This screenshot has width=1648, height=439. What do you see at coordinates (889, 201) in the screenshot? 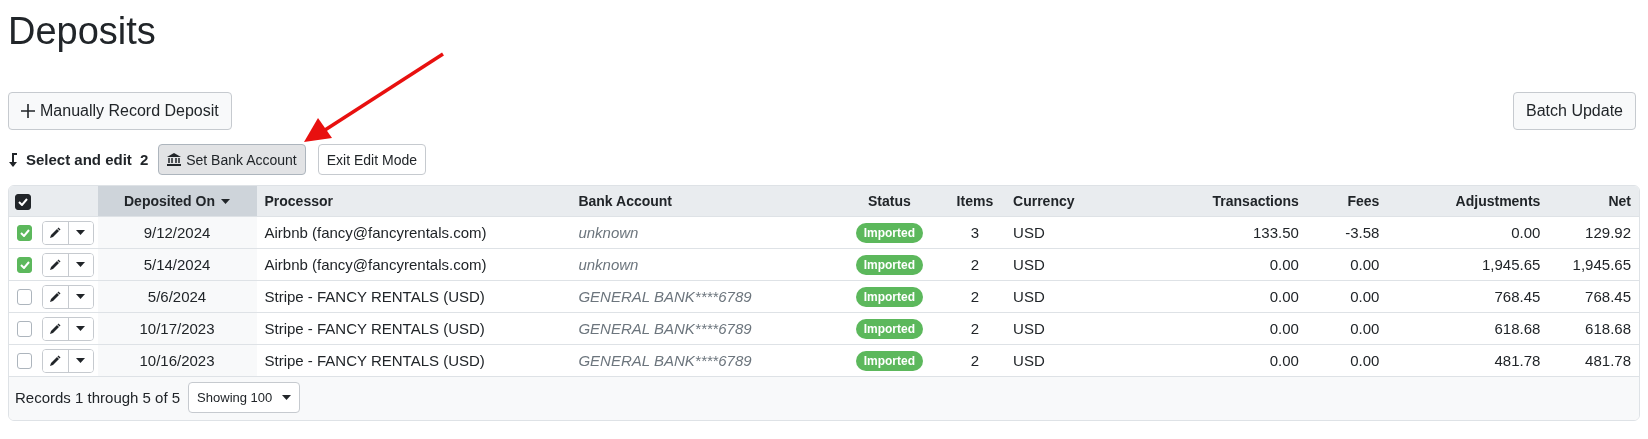
I see `column-header: Status` at bounding box center [889, 201].